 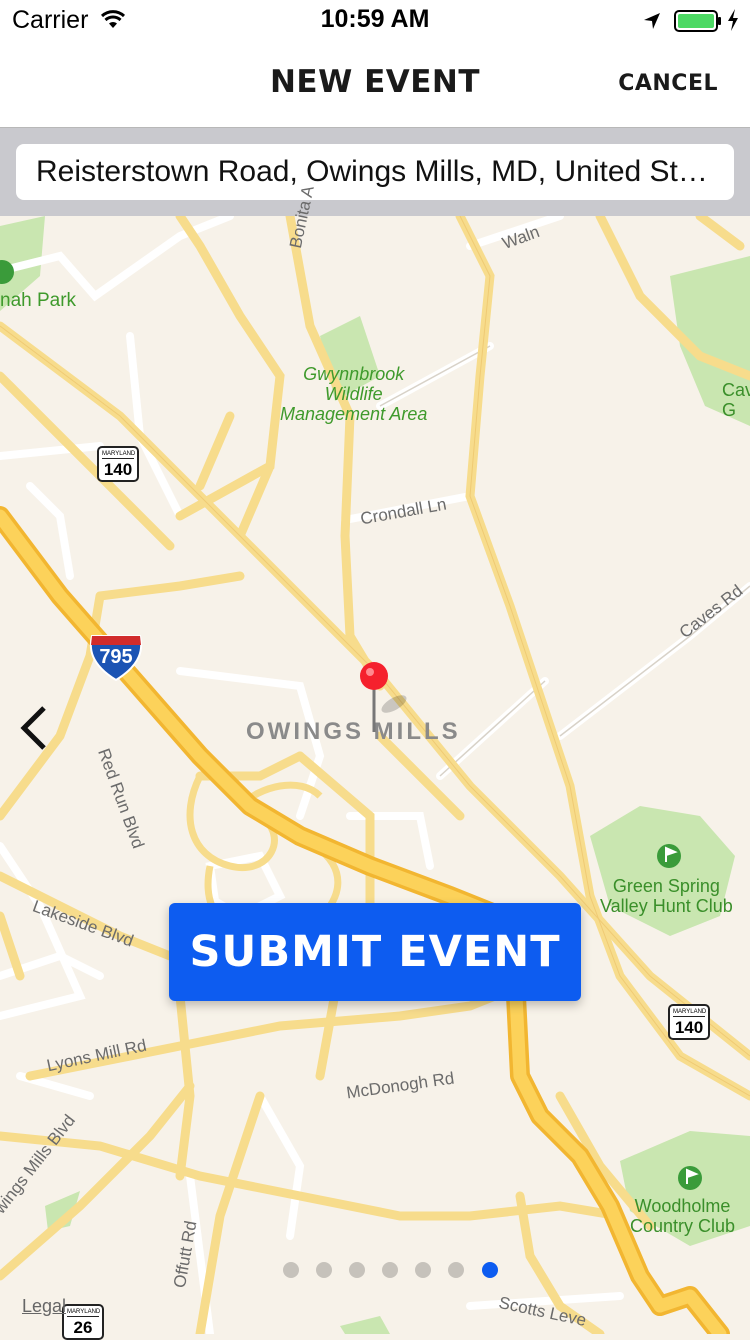 I want to click on address-field, so click(x=375, y=172).